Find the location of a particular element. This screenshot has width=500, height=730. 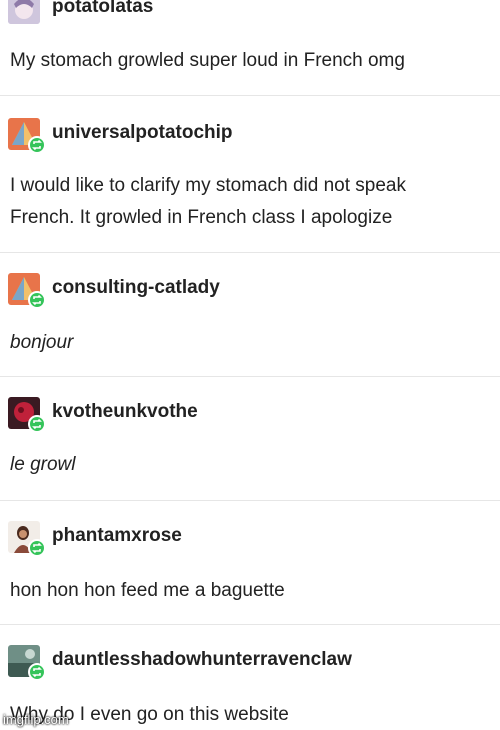

avatar is located at coordinates (24, 12).